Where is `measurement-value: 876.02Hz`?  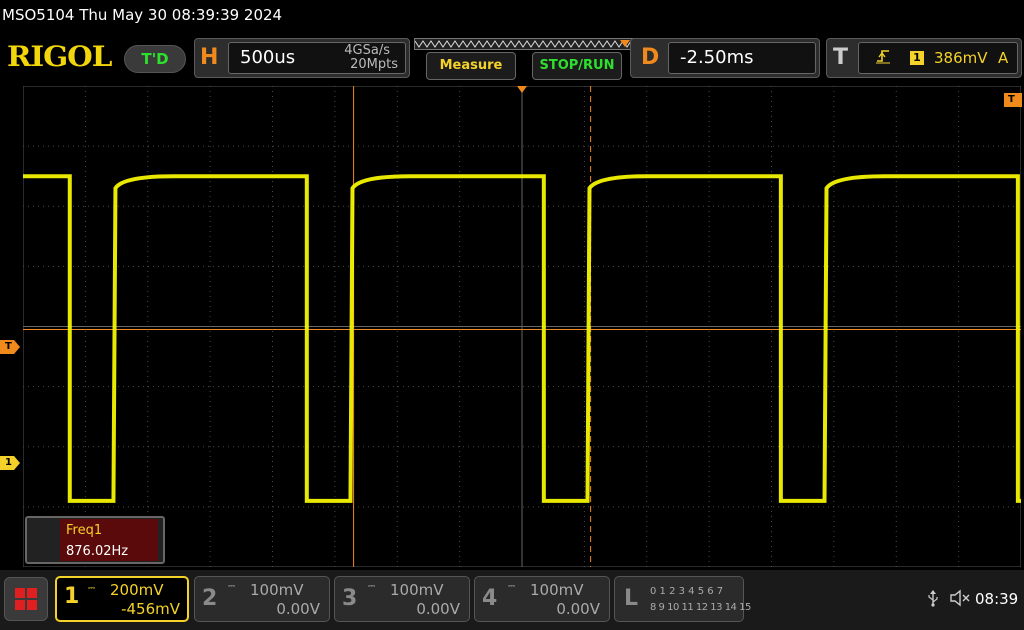
measurement-value: 876.02Hz is located at coordinates (97, 551).